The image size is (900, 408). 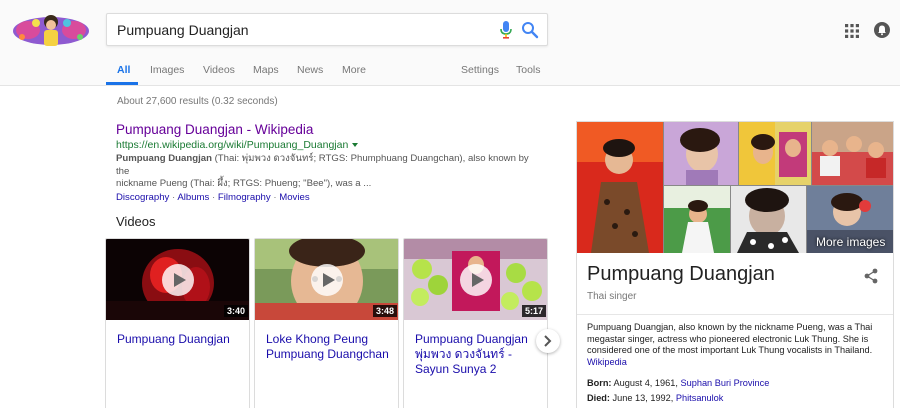 What do you see at coordinates (326, 130) in the screenshot?
I see `result-title-link: Pumpuang Duangjan - Wikipedia` at bounding box center [326, 130].